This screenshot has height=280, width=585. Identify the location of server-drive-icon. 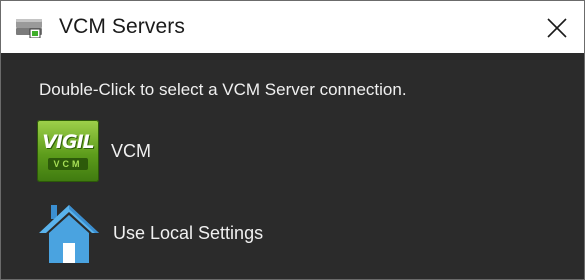
(30, 27).